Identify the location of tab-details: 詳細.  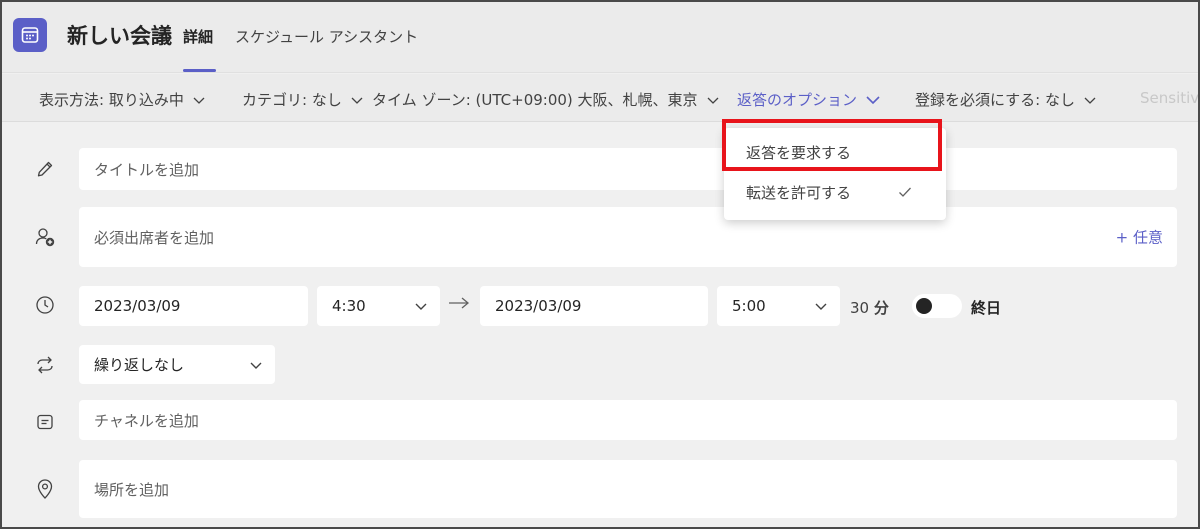
(198, 36).